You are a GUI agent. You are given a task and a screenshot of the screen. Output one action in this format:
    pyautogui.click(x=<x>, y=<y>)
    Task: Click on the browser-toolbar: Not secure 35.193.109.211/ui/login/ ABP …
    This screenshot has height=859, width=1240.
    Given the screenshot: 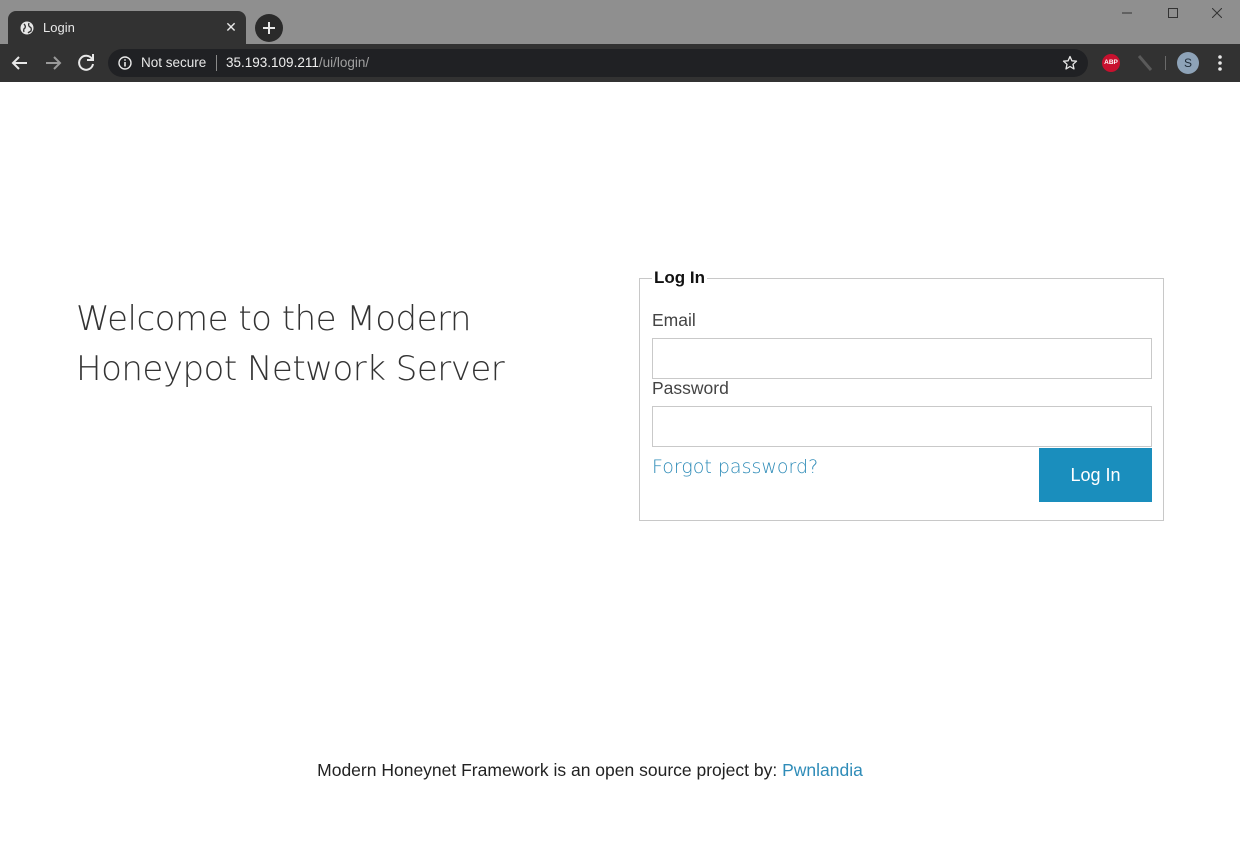 What is the action you would take?
    pyautogui.click(x=620, y=63)
    